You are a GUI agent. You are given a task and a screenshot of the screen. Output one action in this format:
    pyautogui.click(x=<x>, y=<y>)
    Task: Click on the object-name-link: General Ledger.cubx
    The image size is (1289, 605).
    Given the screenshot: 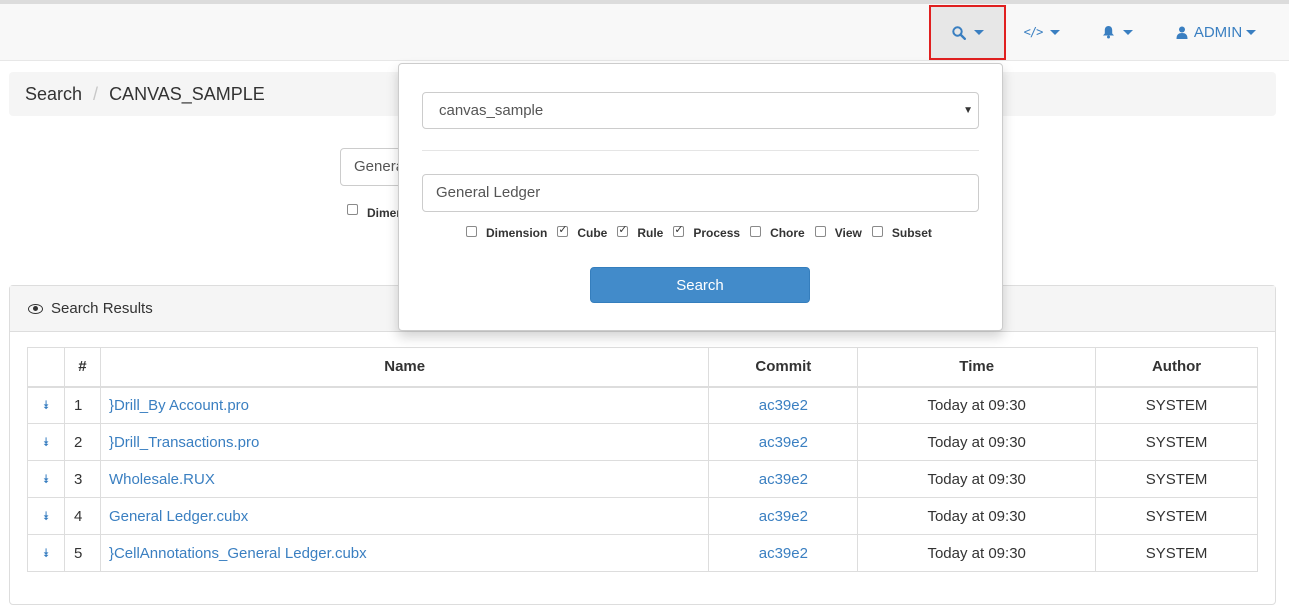 What is the action you would take?
    pyautogui.click(x=178, y=516)
    